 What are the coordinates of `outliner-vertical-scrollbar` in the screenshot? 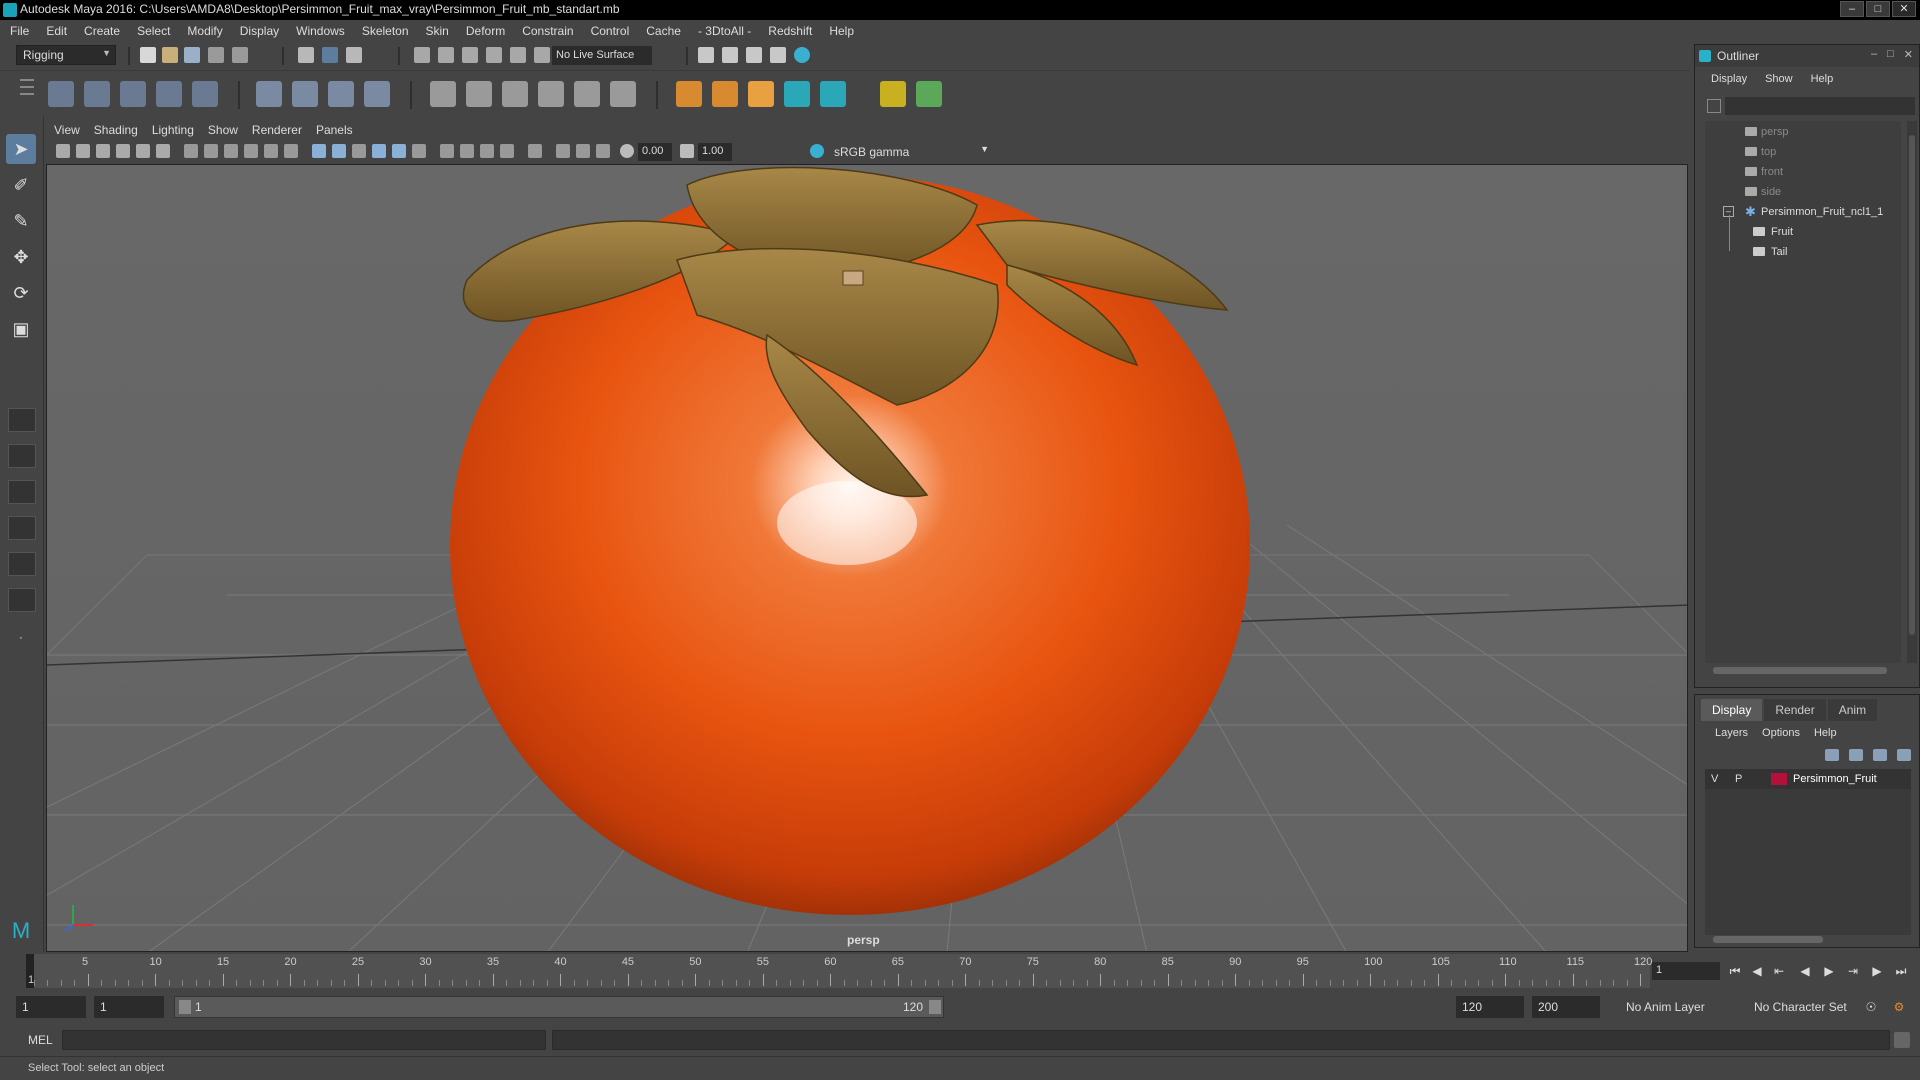 It's located at (1912, 392).